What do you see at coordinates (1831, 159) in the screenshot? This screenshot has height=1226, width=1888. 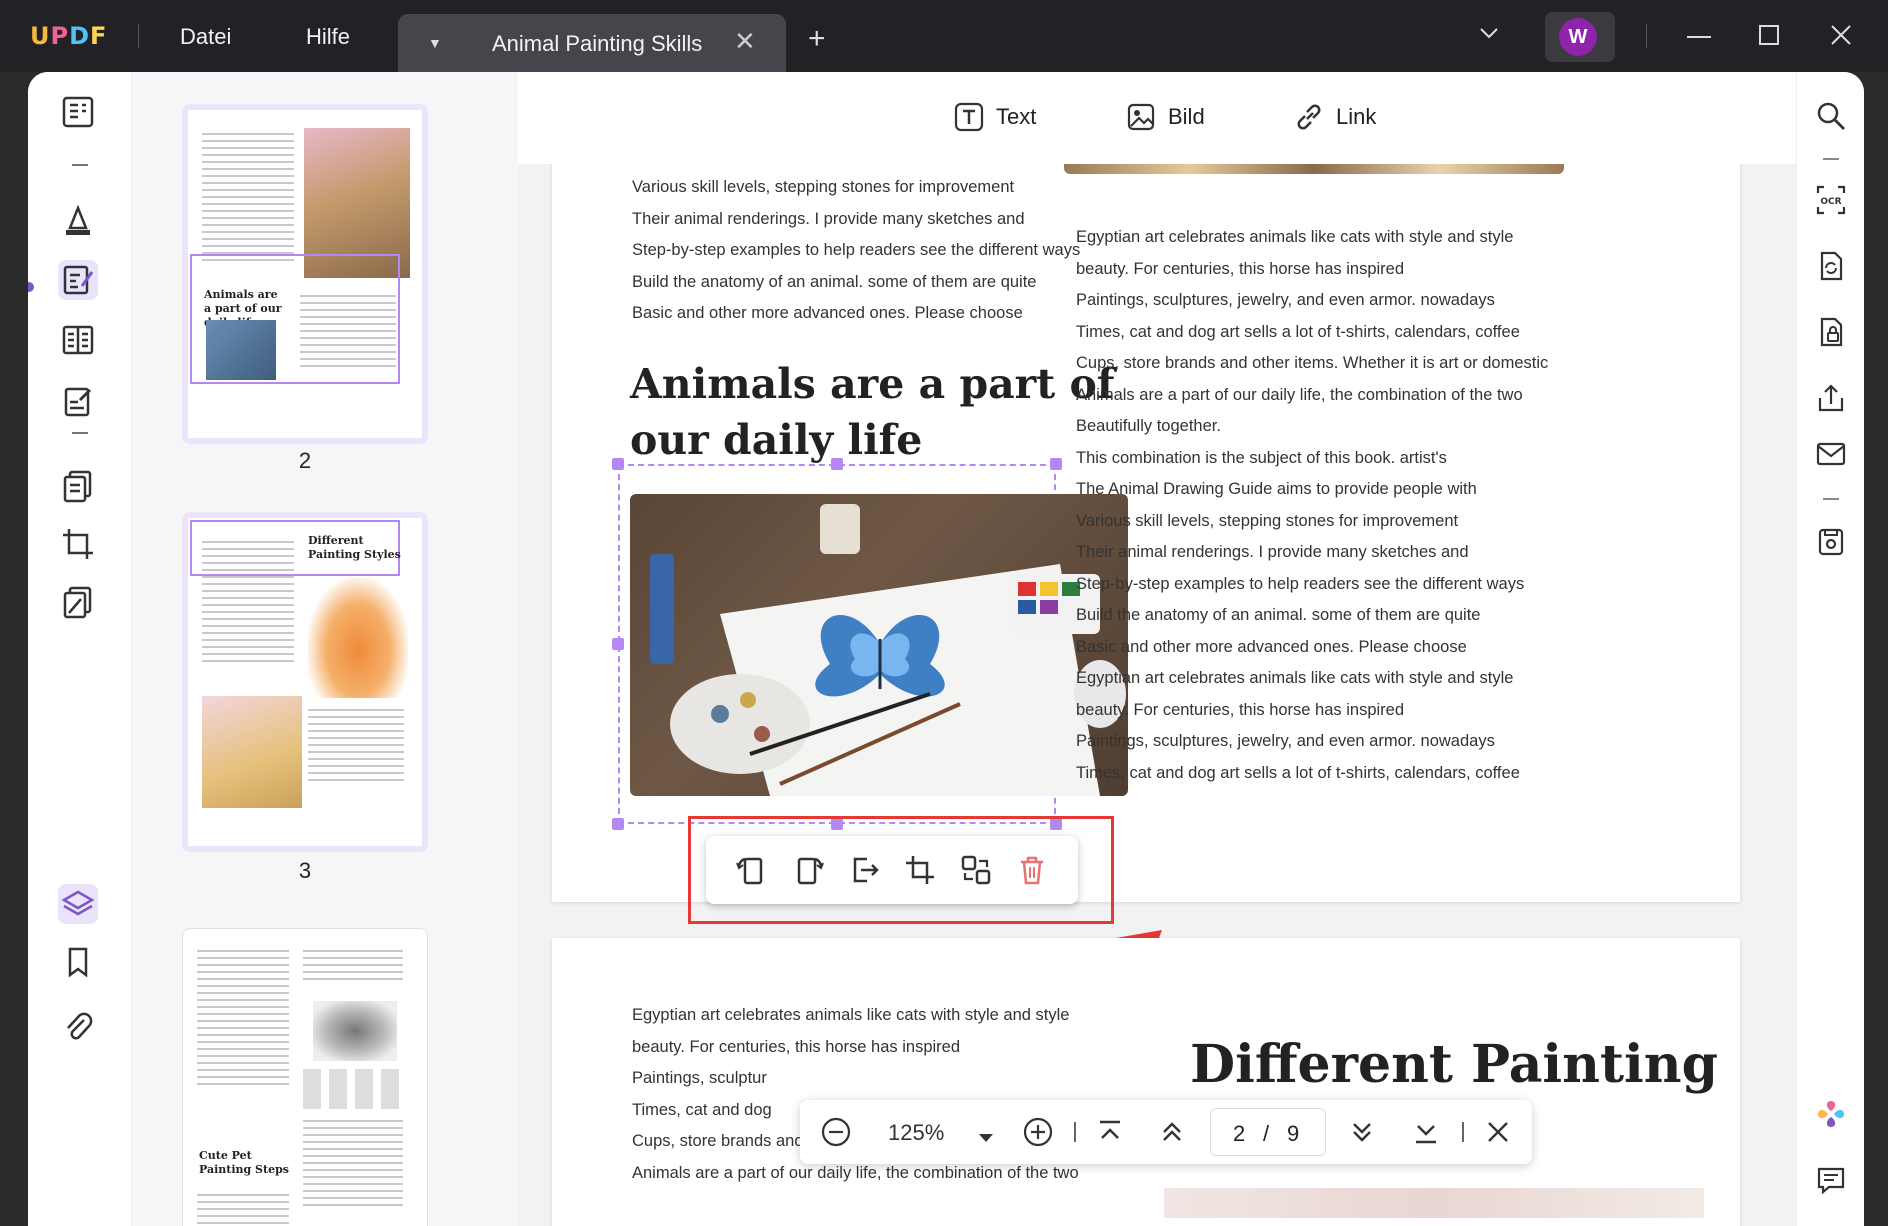 I see `right-separator` at bounding box center [1831, 159].